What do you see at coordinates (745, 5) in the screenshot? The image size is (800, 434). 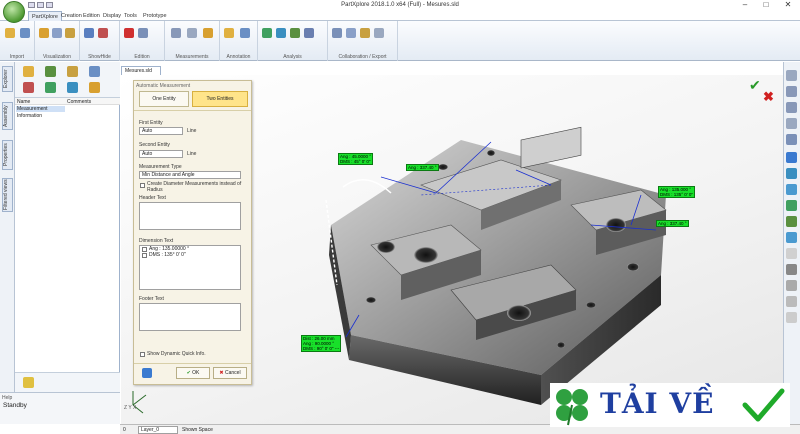 I see `minimize-button: –` at bounding box center [745, 5].